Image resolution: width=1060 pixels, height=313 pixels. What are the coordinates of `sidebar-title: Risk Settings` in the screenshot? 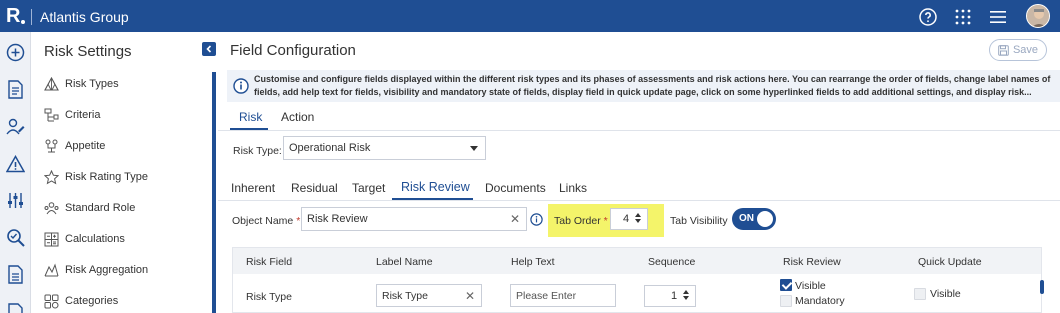 It's located at (88, 51).